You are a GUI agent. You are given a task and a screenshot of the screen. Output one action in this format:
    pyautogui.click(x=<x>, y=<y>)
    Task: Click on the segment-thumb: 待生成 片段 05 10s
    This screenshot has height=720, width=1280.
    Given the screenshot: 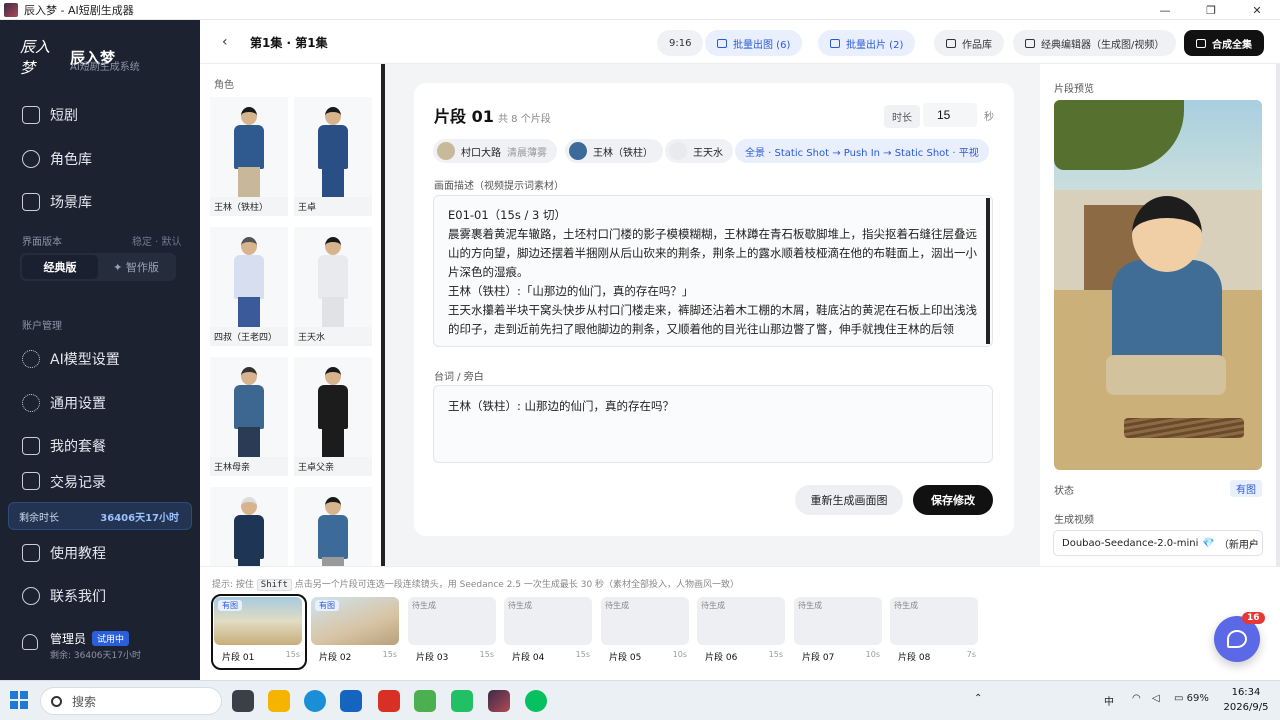 What is the action you would take?
    pyautogui.click(x=646, y=632)
    